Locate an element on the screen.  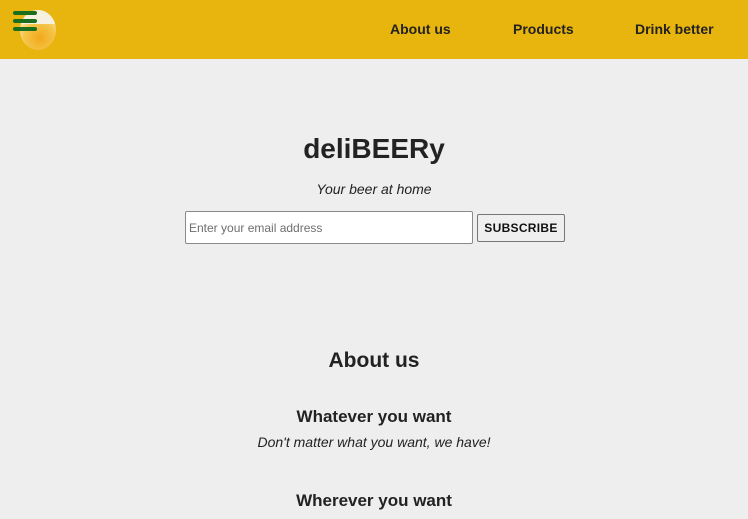
site-header: About us Products Drink better is located at coordinates (374, 29).